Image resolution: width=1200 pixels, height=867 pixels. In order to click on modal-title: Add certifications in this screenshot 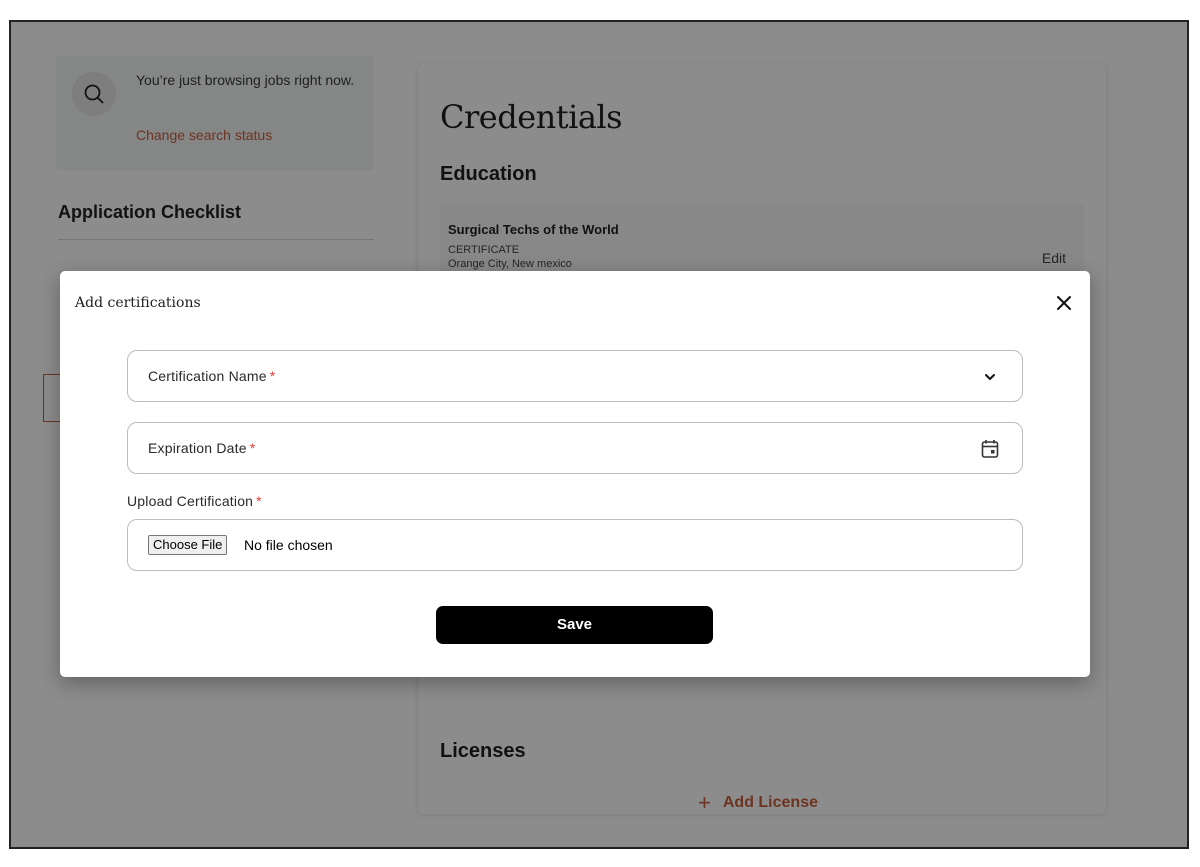, I will do `click(138, 303)`.